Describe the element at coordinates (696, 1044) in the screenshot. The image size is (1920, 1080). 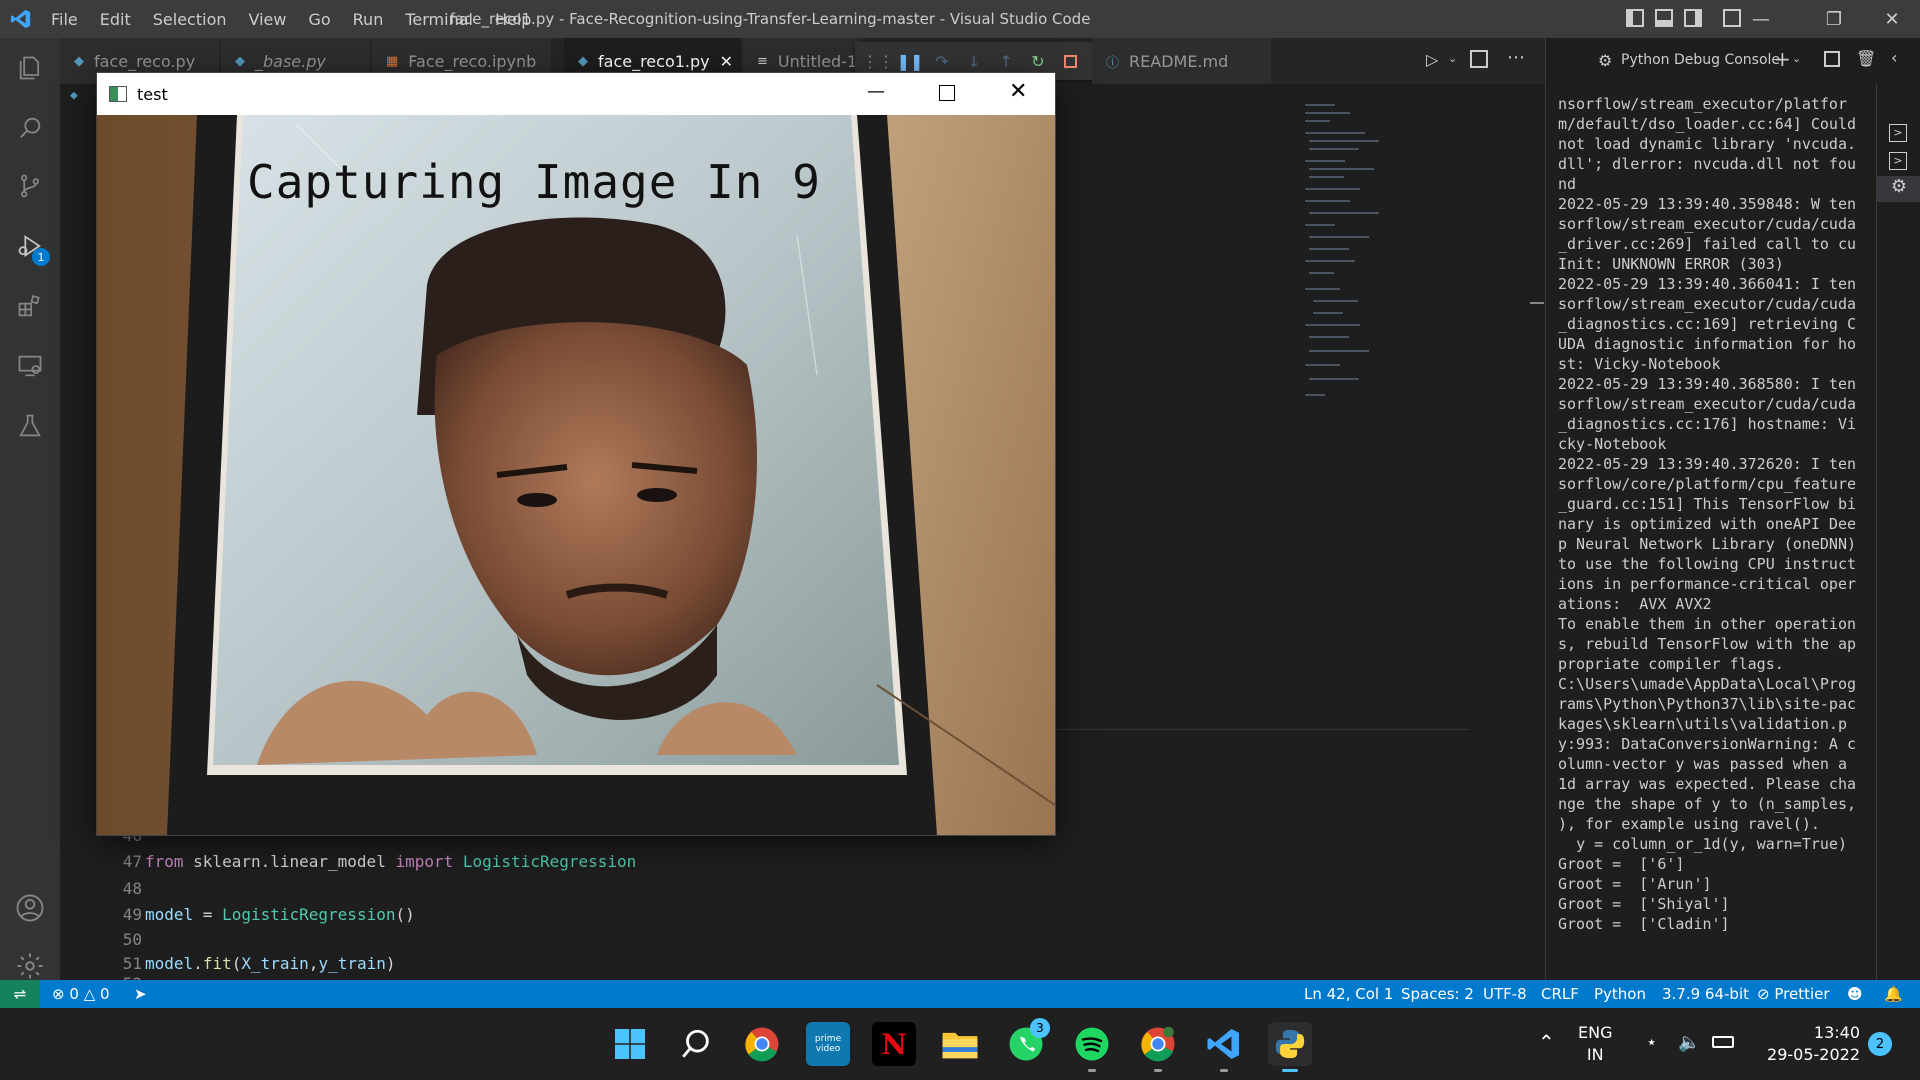
I see `taskbar-search-icon` at that location.